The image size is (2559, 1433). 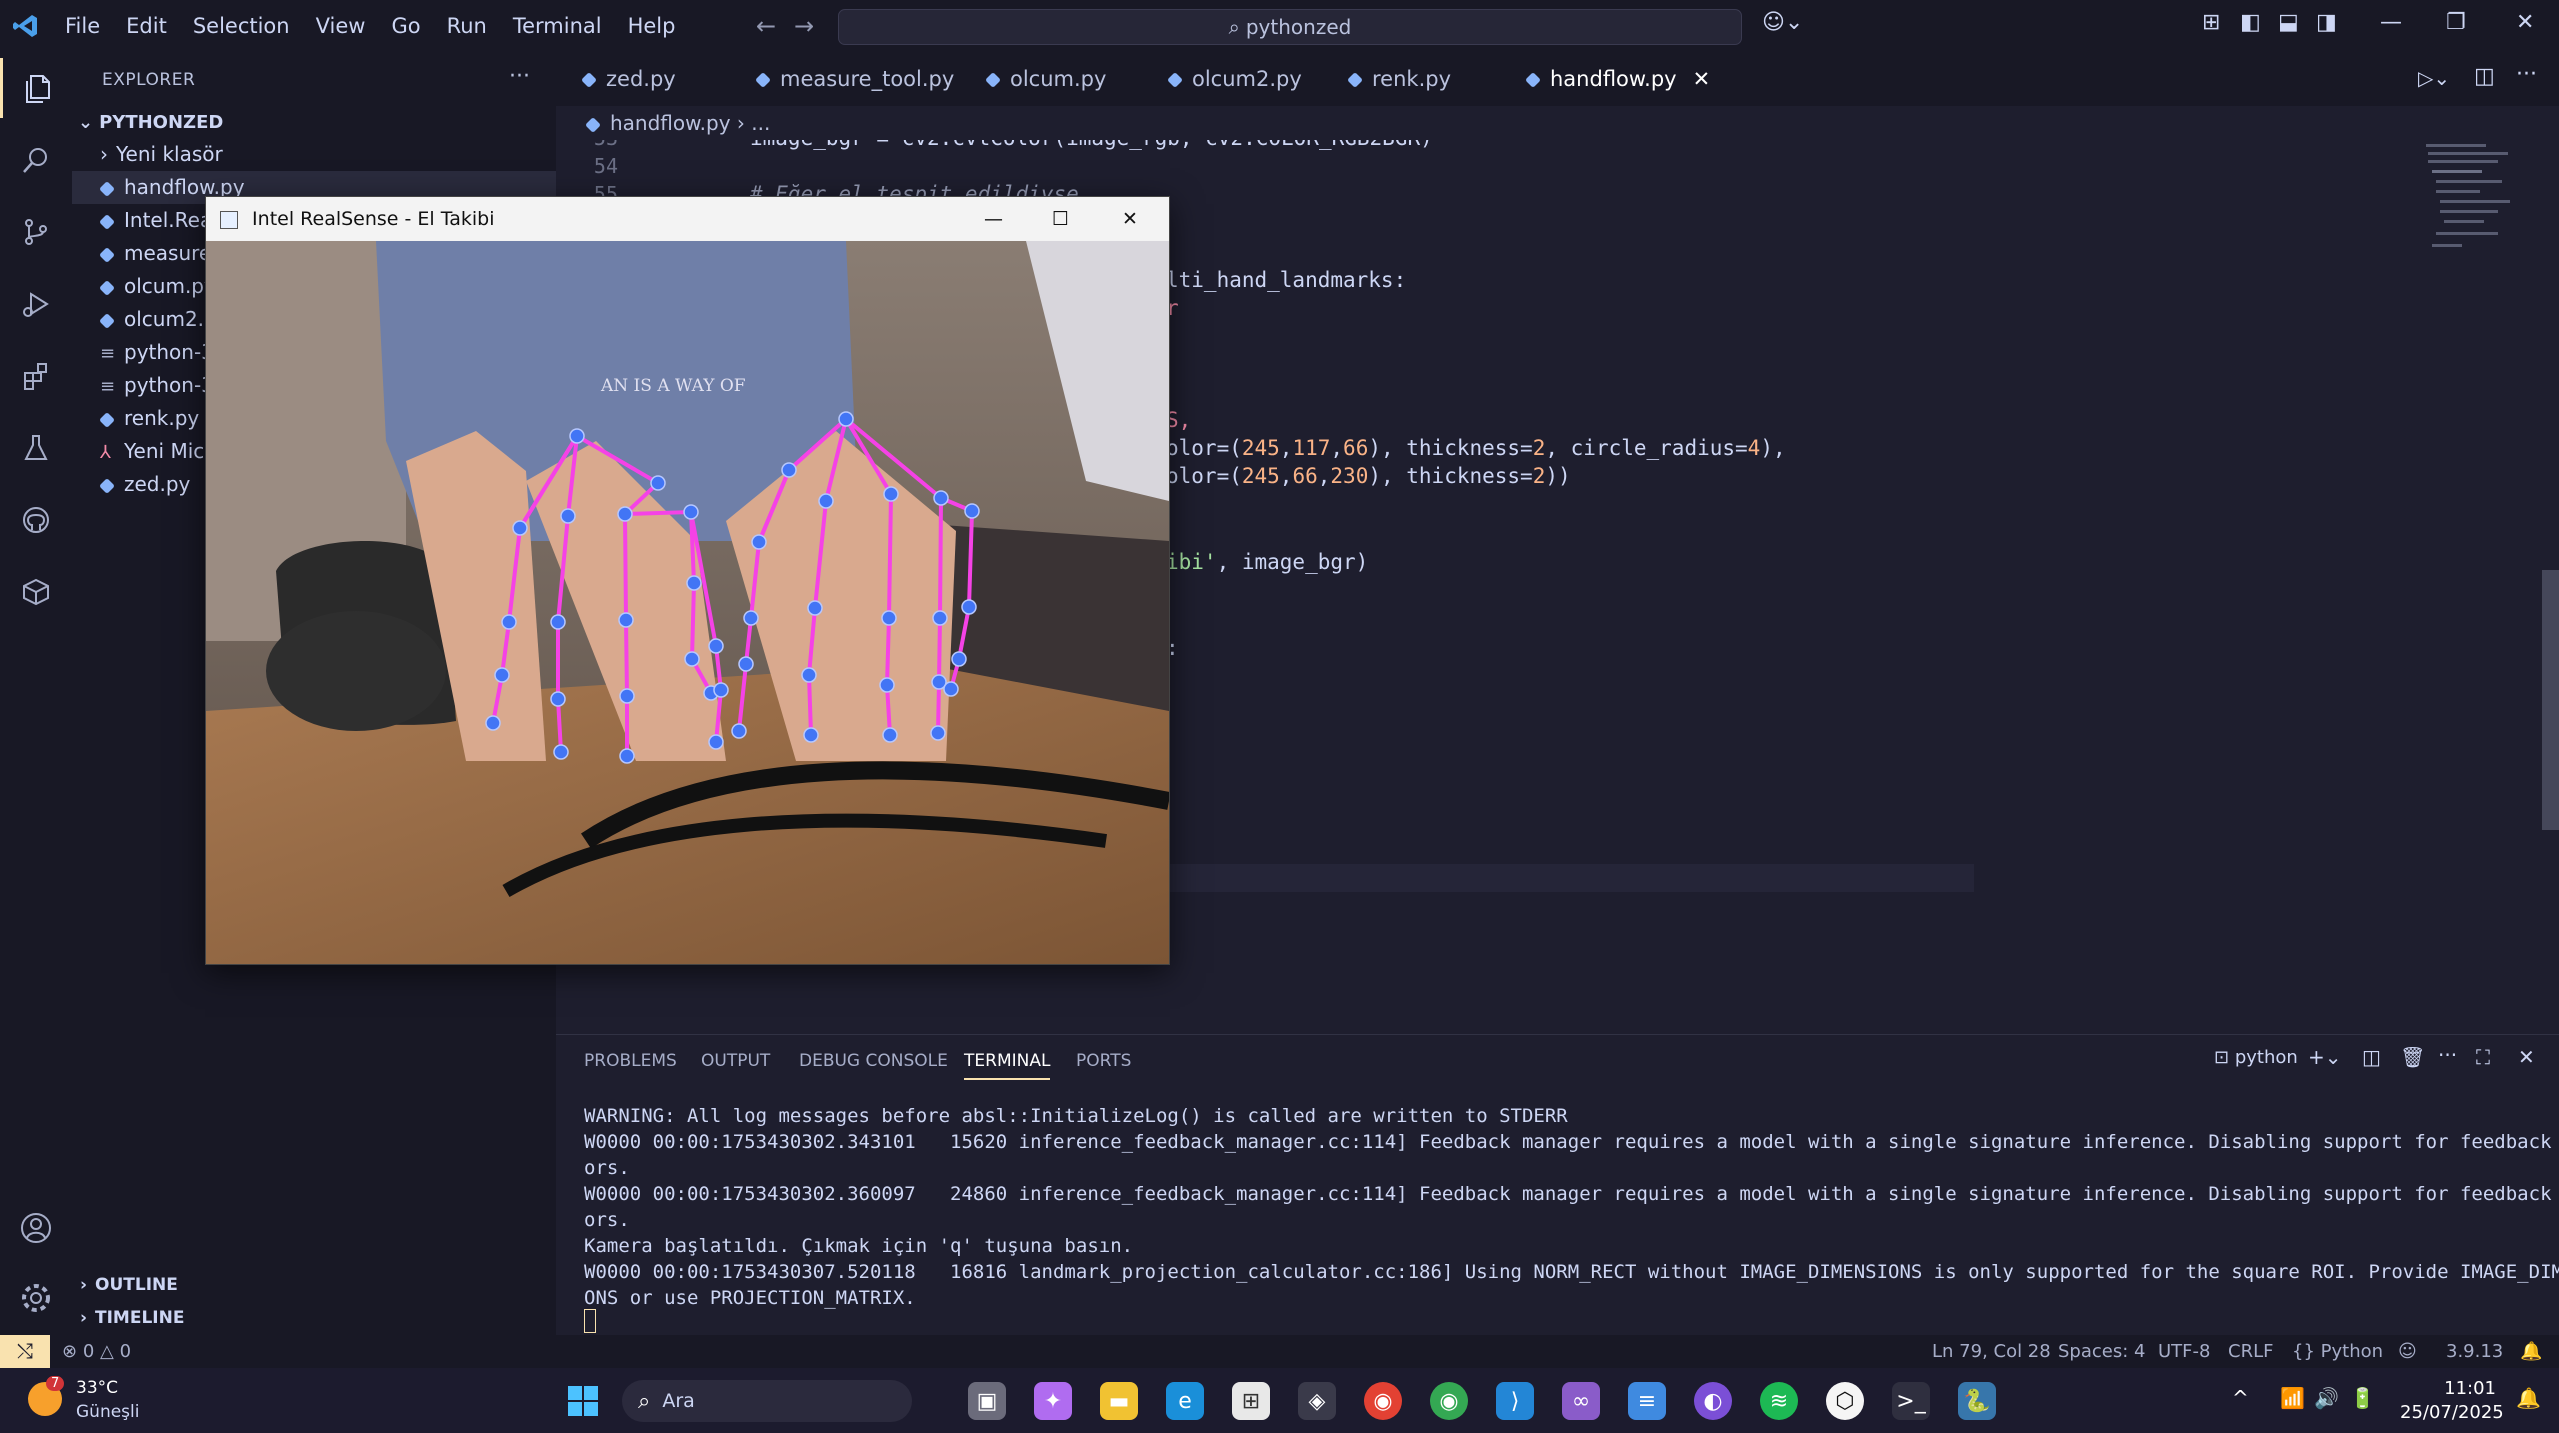 What do you see at coordinates (2454, 1388) in the screenshot?
I see `clock-time: 11:01` at bounding box center [2454, 1388].